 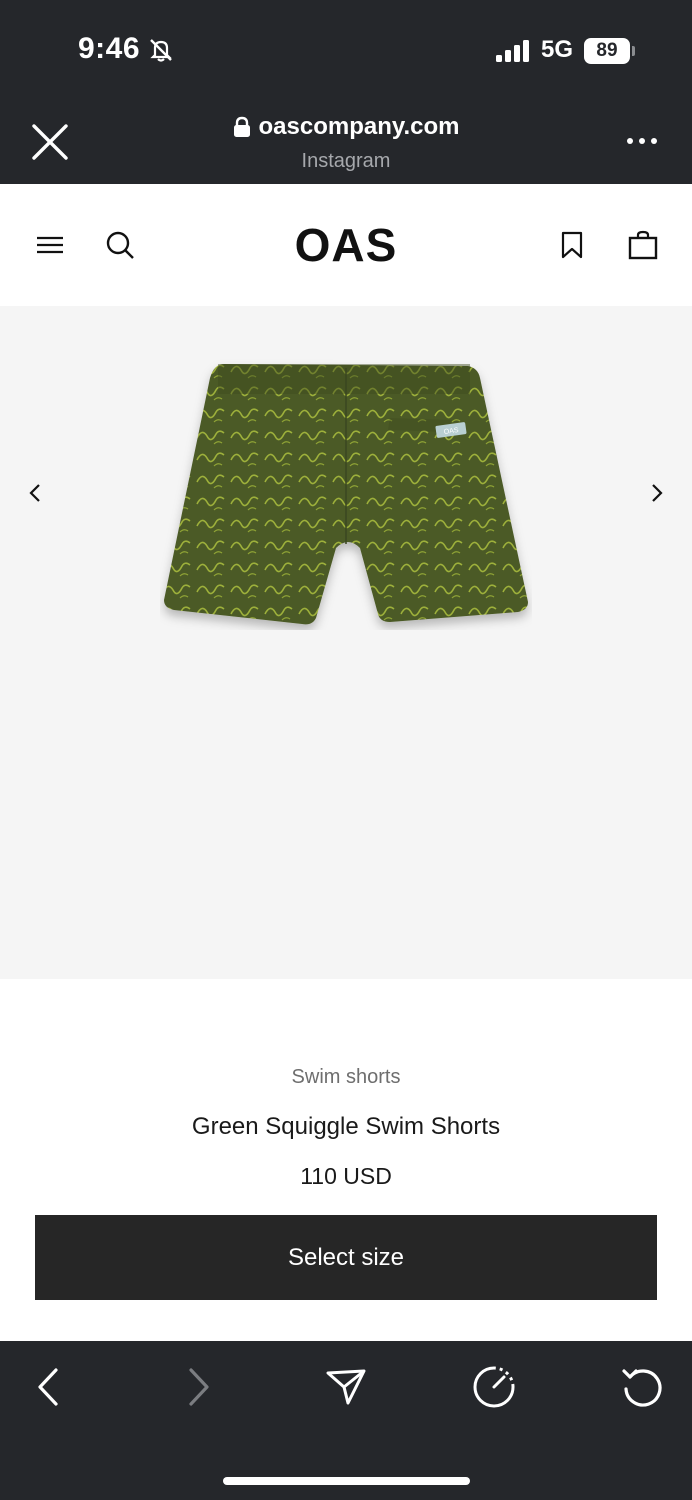 I want to click on bell-slash-icon, so click(x=161, y=50).